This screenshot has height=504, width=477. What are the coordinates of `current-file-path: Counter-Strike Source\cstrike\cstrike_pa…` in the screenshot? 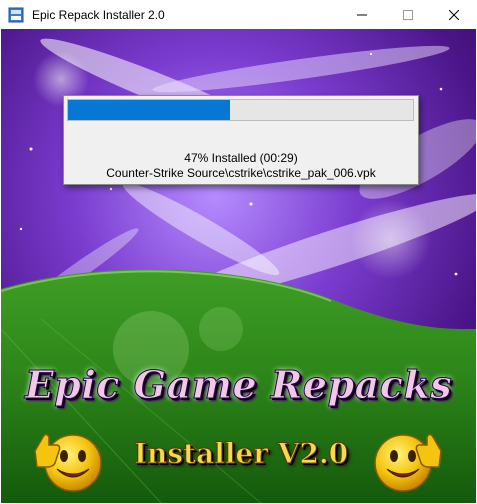 It's located at (241, 173).